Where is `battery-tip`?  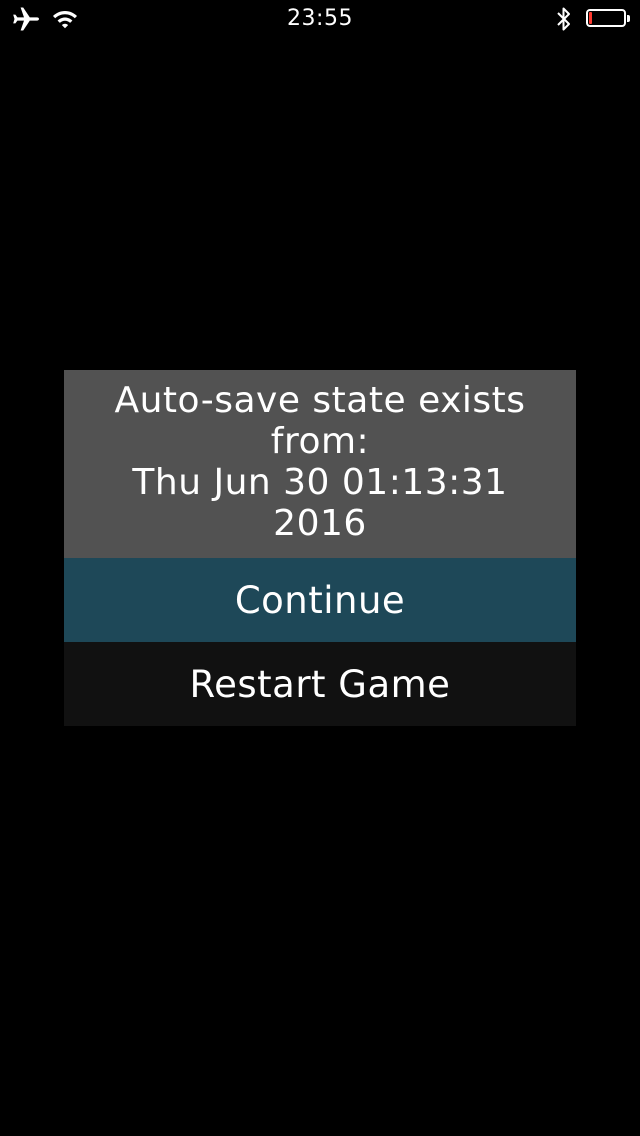
battery-tip is located at coordinates (628, 18).